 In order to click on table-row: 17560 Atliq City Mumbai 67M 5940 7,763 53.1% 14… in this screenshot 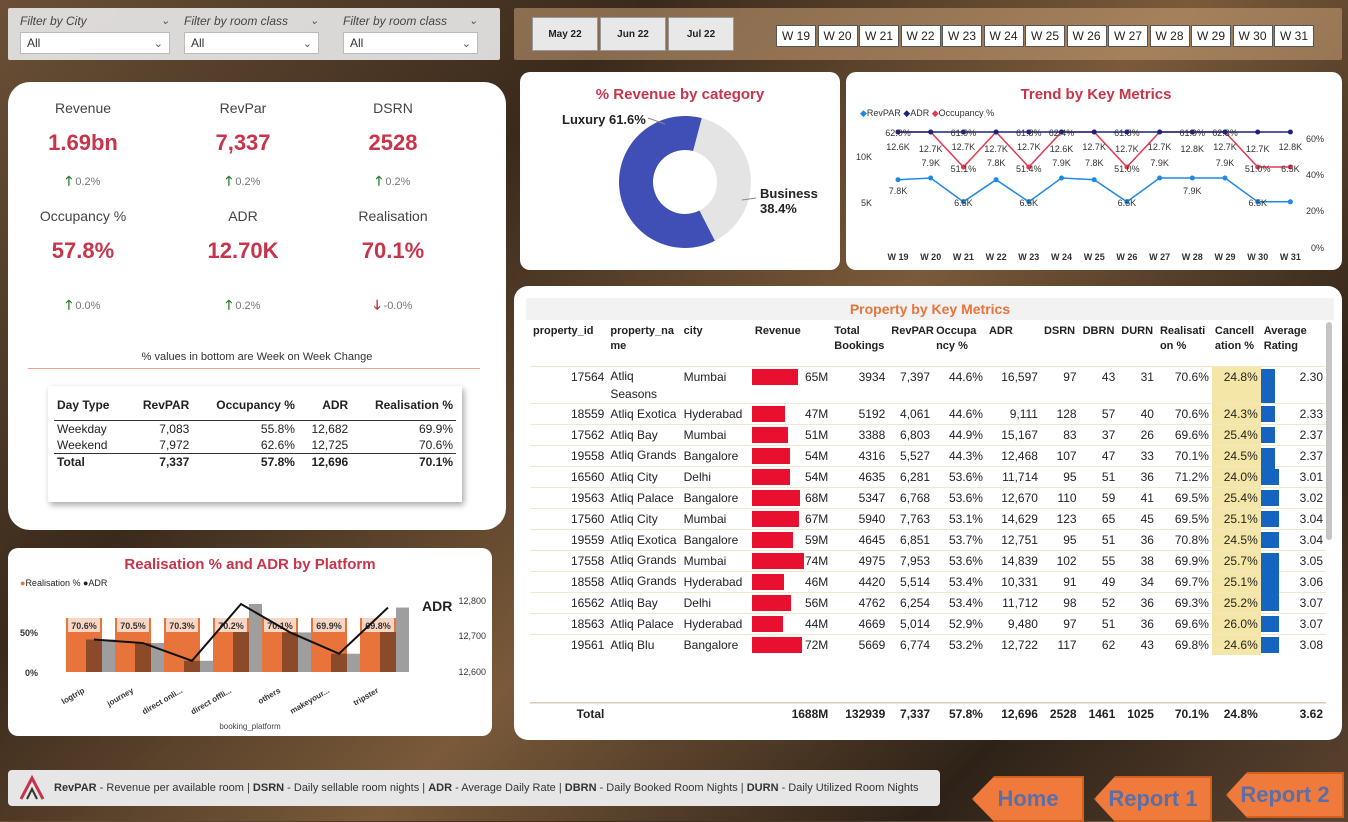, I will do `click(928, 518)`.